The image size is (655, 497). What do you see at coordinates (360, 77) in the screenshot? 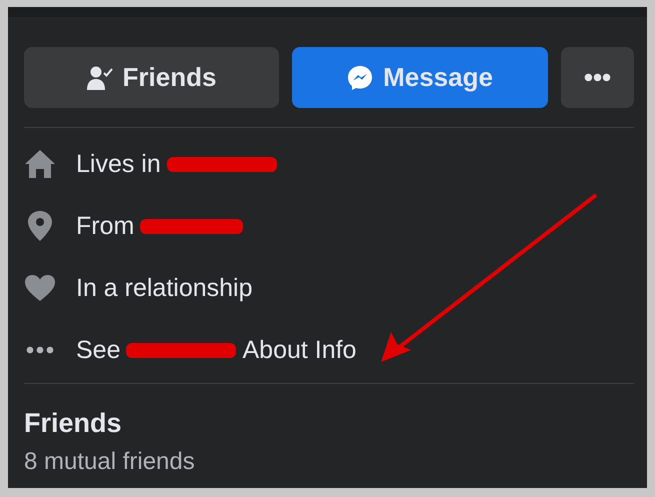
I see `messenger-icon` at bounding box center [360, 77].